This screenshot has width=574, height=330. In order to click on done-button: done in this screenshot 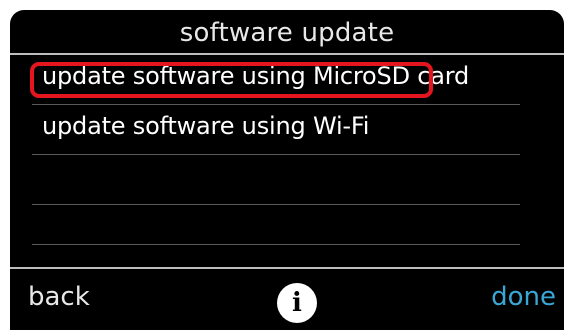, I will do `click(523, 297)`.